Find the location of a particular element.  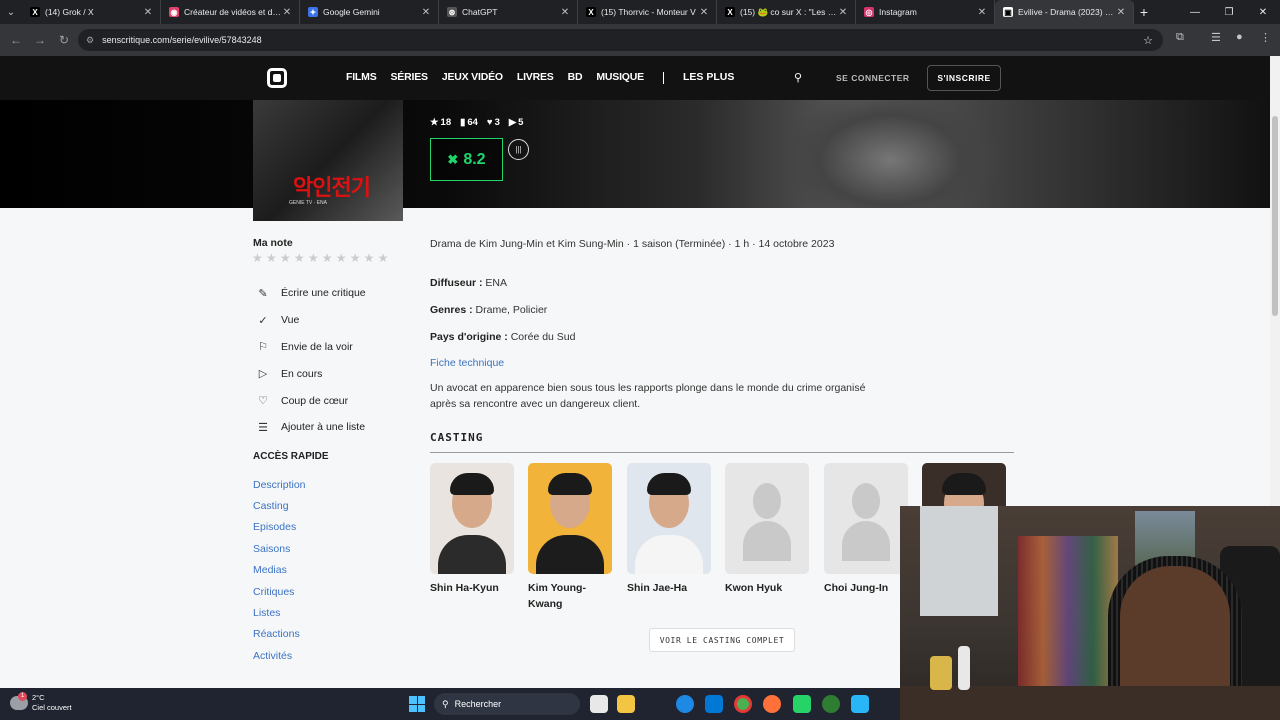

site-info-icon: ⚙ is located at coordinates (90, 40).